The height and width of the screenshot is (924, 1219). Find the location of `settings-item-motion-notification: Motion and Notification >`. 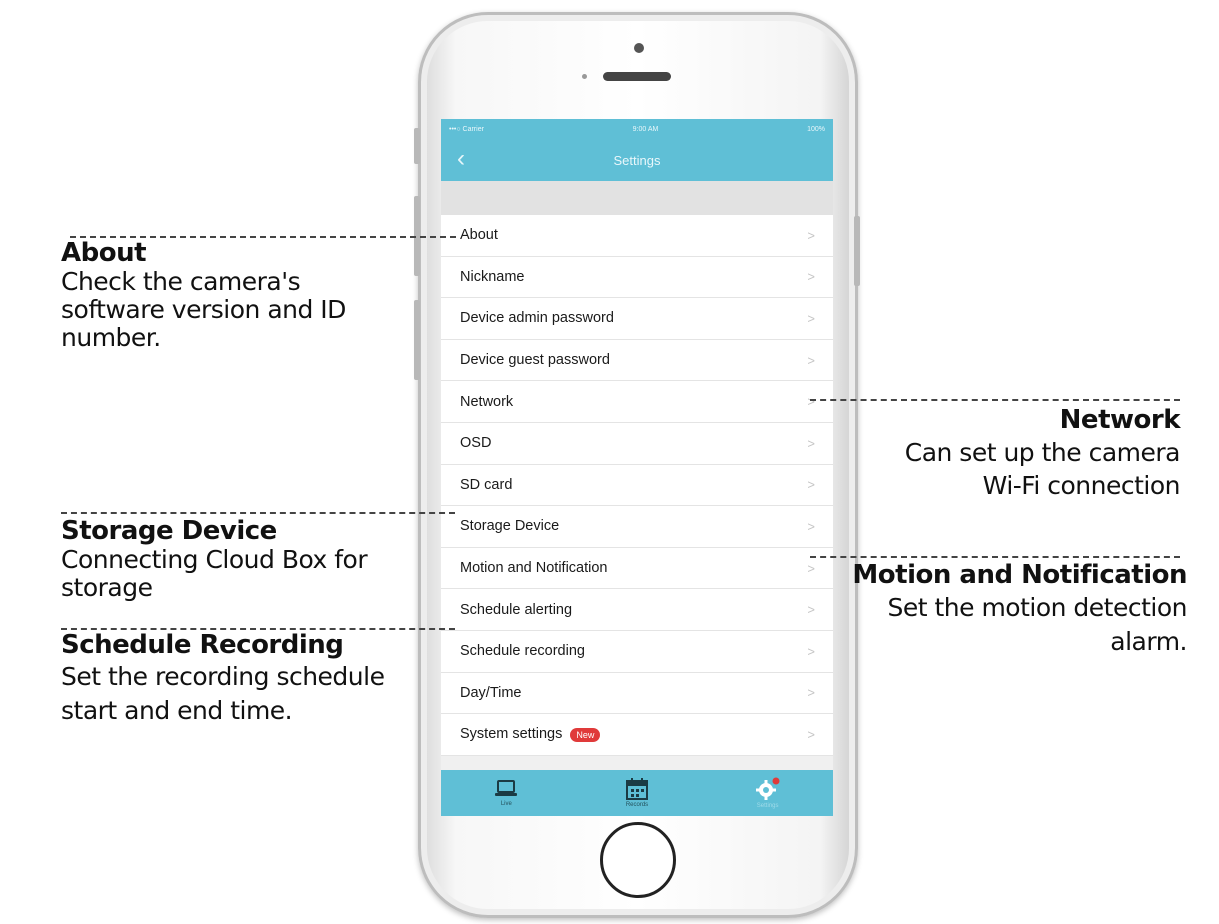

settings-item-motion-notification: Motion and Notification > is located at coordinates (637, 569).